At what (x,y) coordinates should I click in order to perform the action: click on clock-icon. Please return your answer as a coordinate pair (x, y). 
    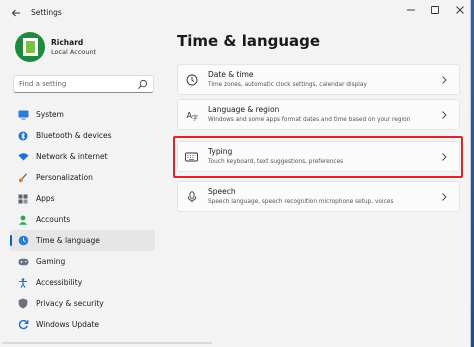
    Looking at the image, I should click on (191, 79).